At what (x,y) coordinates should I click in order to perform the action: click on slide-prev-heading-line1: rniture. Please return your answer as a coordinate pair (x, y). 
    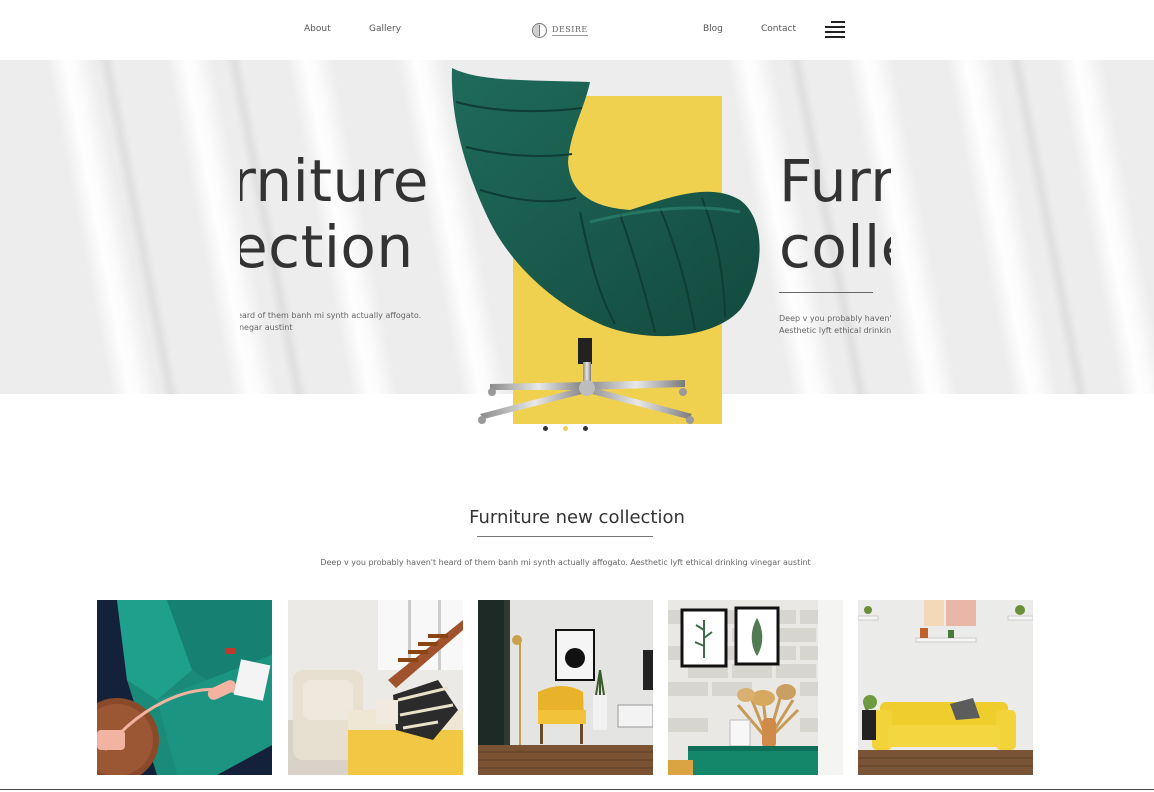
    Looking at the image, I should click on (334, 181).